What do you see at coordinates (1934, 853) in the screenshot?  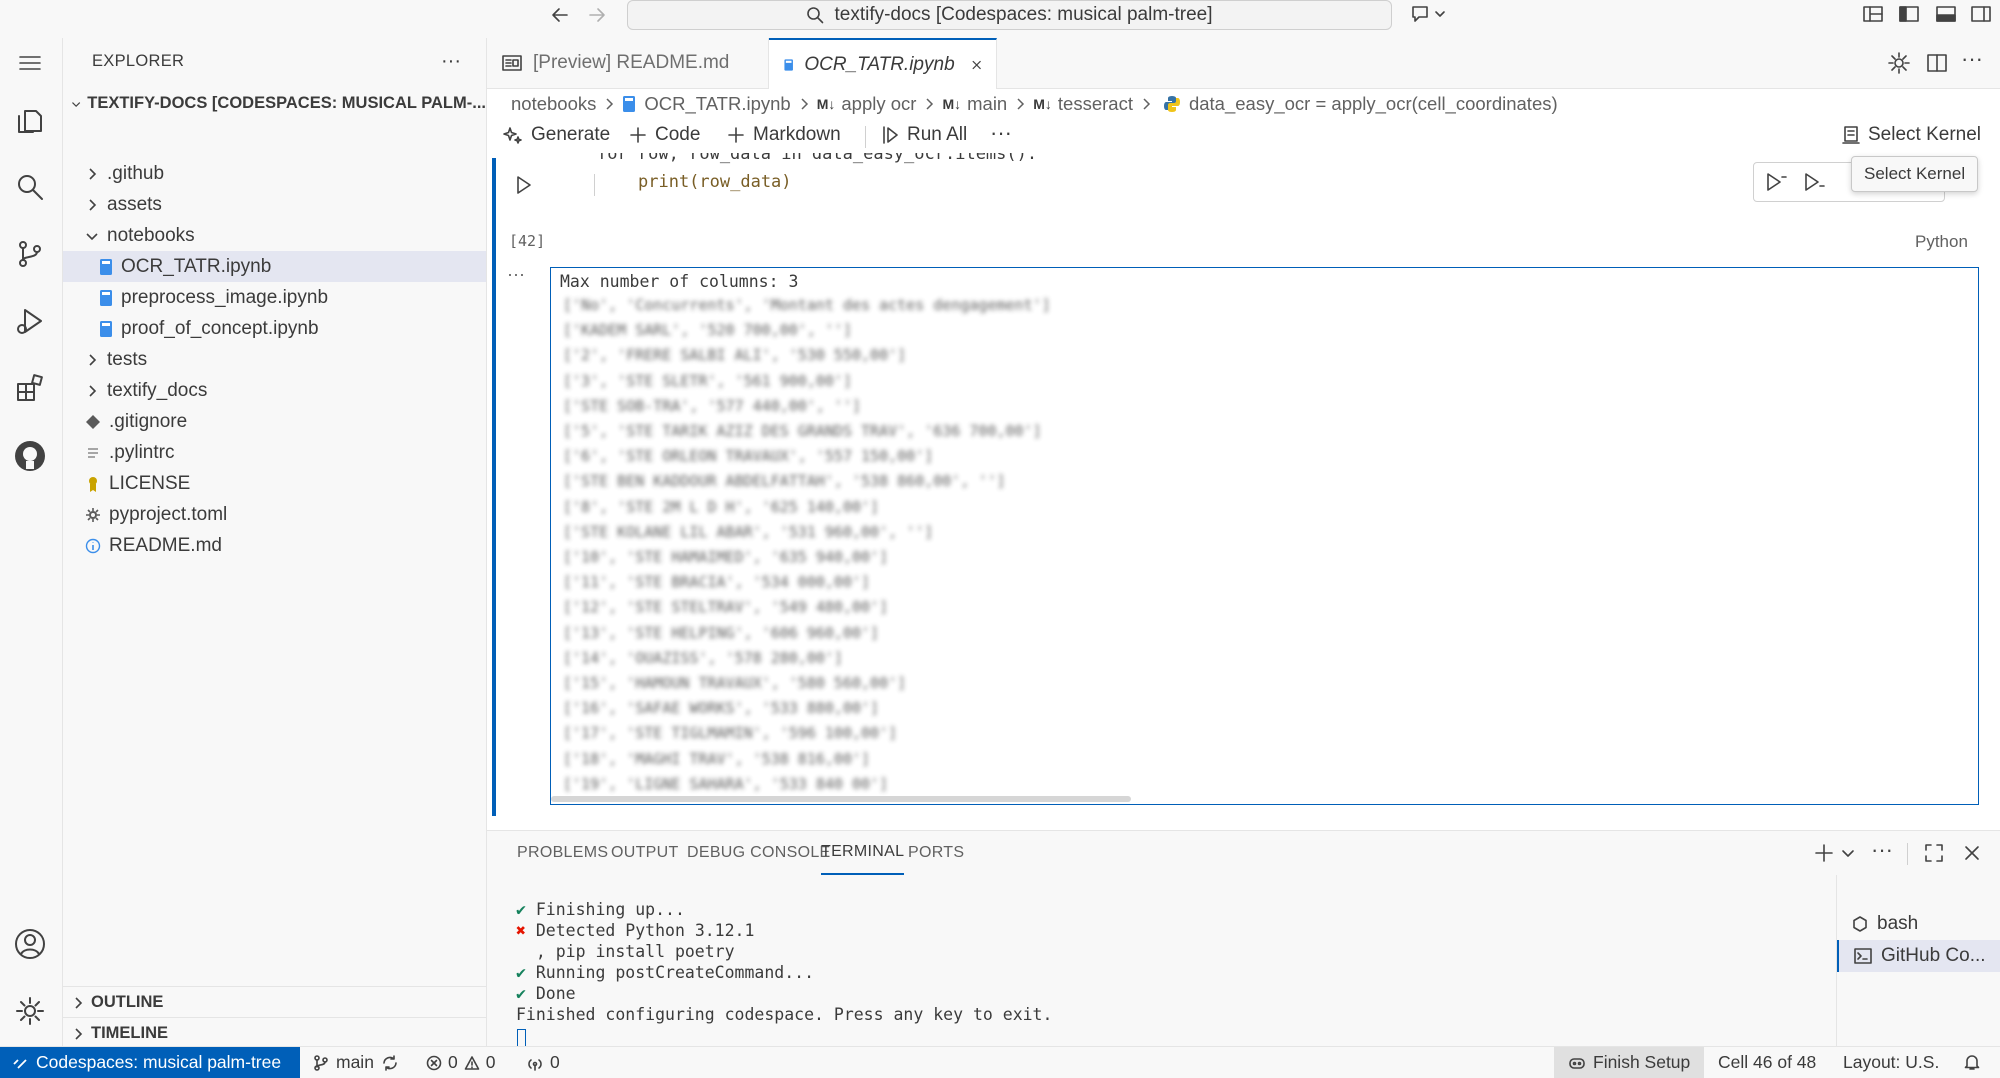 I see `maximize-panel-icon` at bounding box center [1934, 853].